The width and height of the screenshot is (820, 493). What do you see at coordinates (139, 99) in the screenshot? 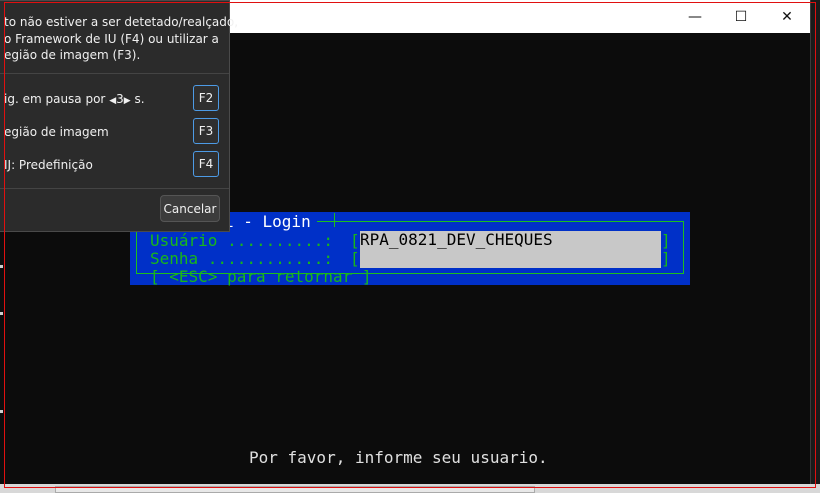
I see `pause-suffix: s.` at bounding box center [139, 99].